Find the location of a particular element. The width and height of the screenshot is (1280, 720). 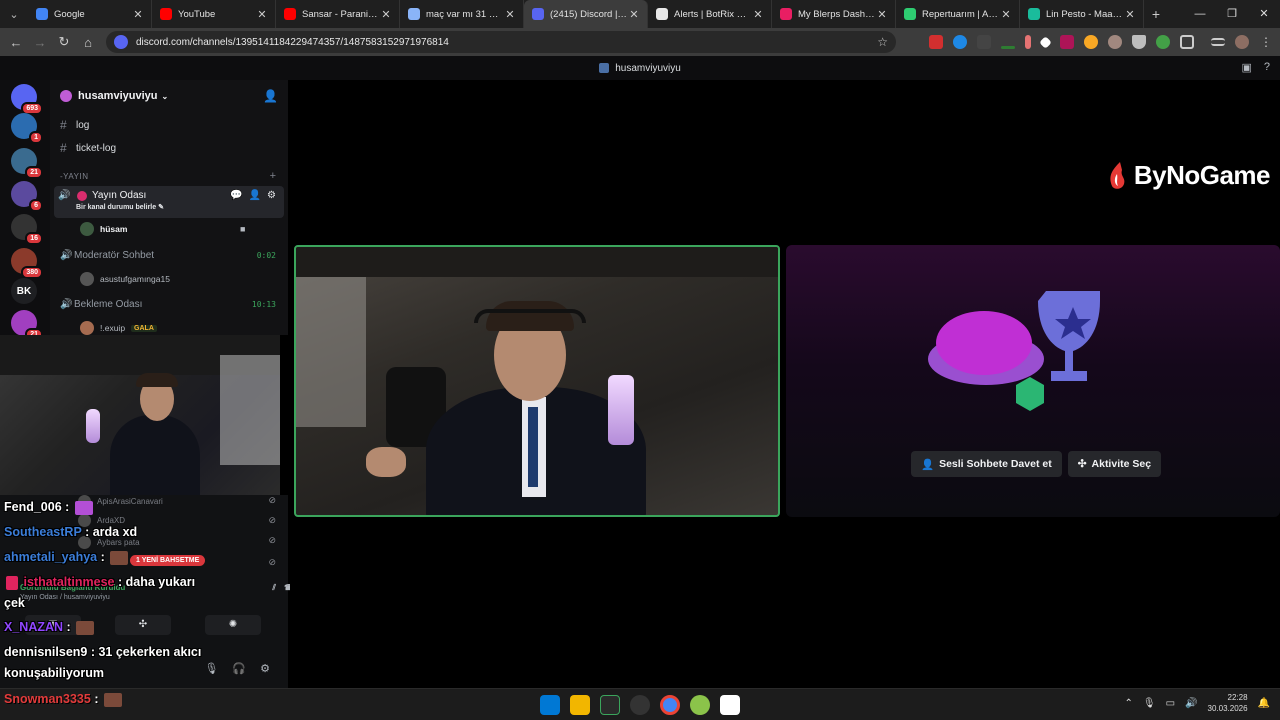

invite-icon: 👤 is located at coordinates (255, 195).